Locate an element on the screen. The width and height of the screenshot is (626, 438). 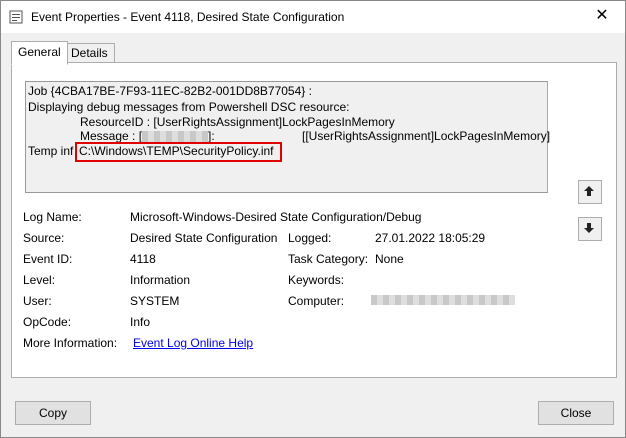
message-line: Temp inf is located at coordinates (51, 151).